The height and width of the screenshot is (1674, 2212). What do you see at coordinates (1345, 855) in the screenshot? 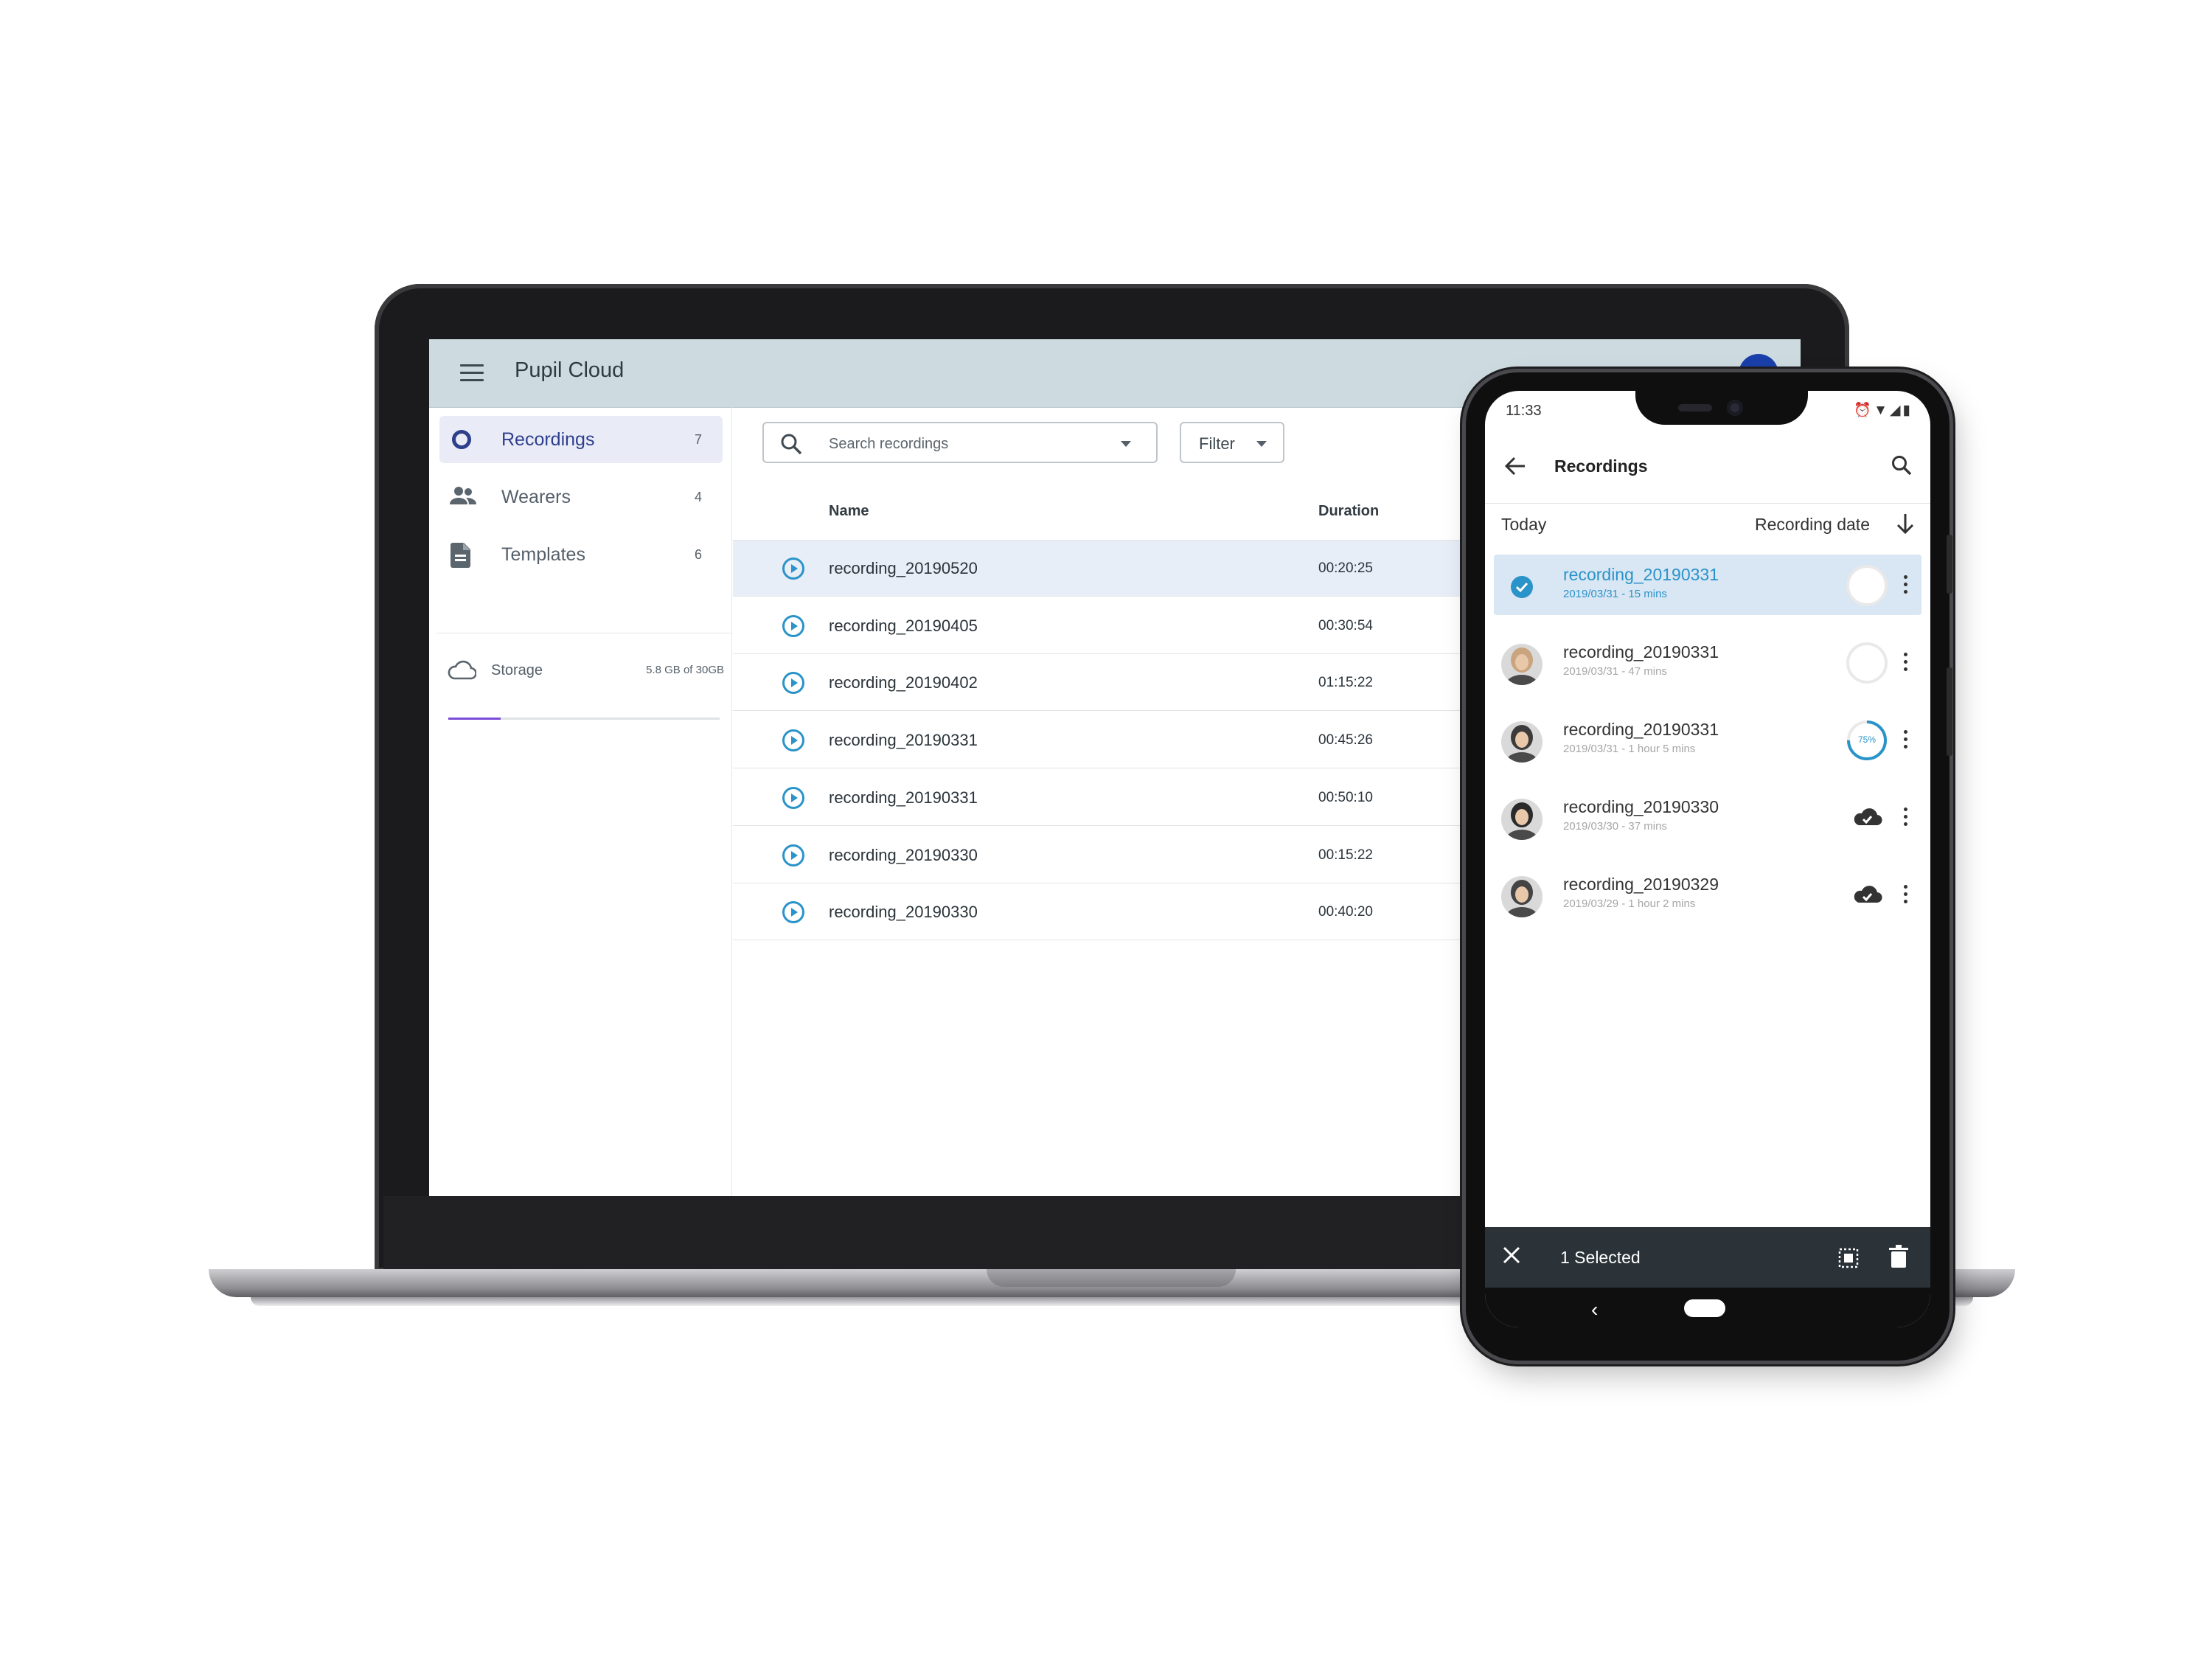
I see `recording-duration: 00:15:22` at bounding box center [1345, 855].